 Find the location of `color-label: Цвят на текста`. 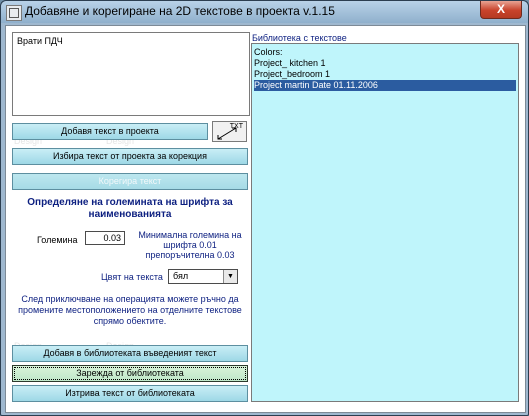

color-label: Цвят на текста is located at coordinates (132, 277).